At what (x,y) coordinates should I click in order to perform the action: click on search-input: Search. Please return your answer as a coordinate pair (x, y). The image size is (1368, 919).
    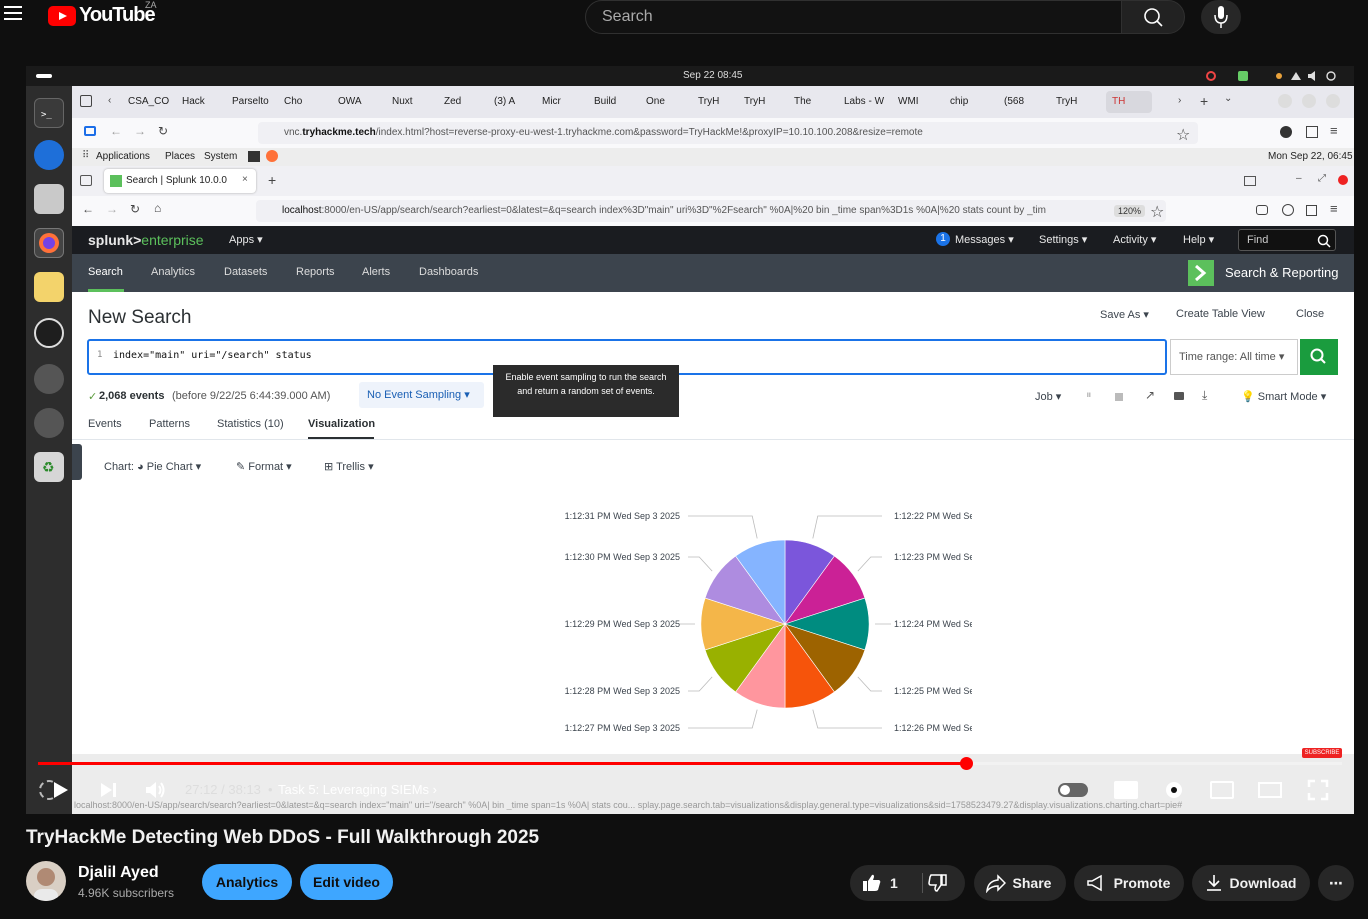
    Looking at the image, I should click on (853, 17).